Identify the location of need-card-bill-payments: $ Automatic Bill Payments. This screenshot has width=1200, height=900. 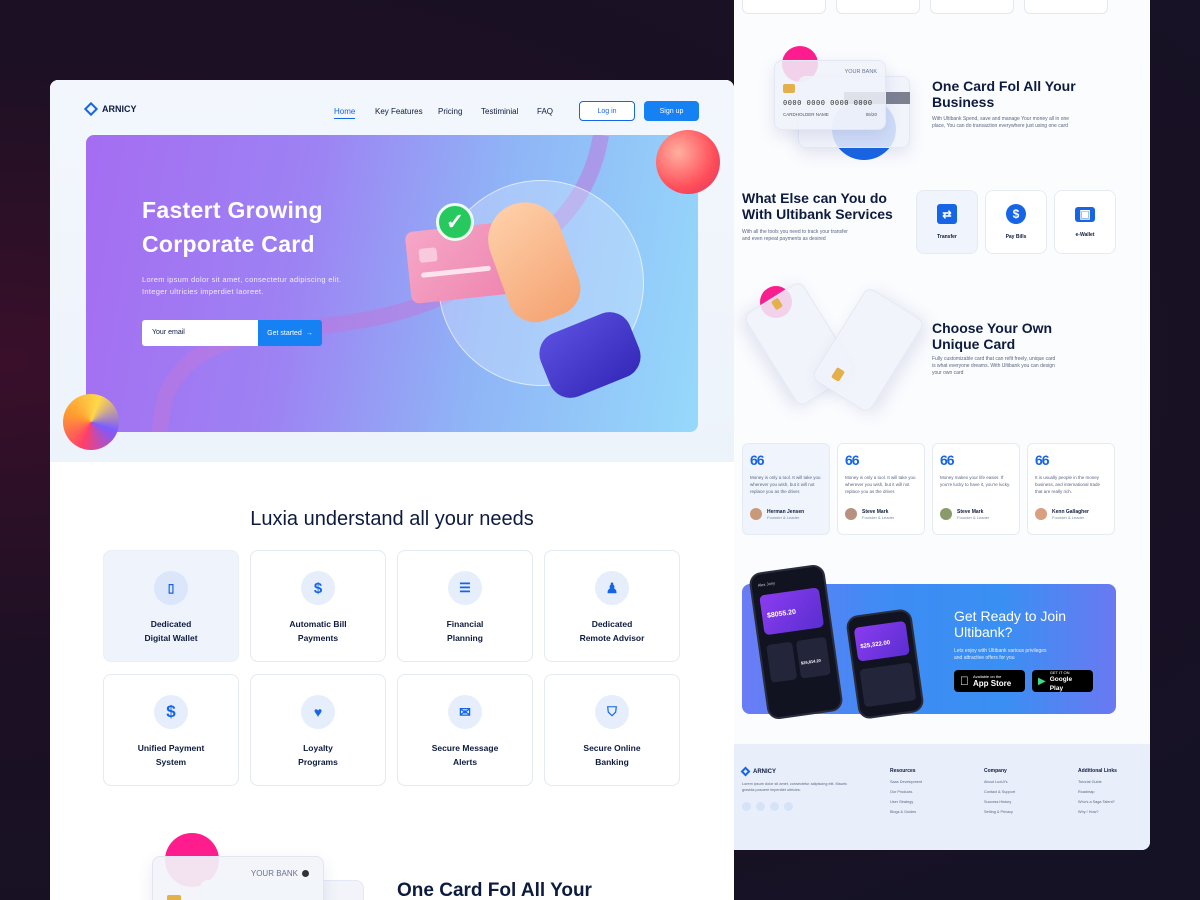
(318, 606).